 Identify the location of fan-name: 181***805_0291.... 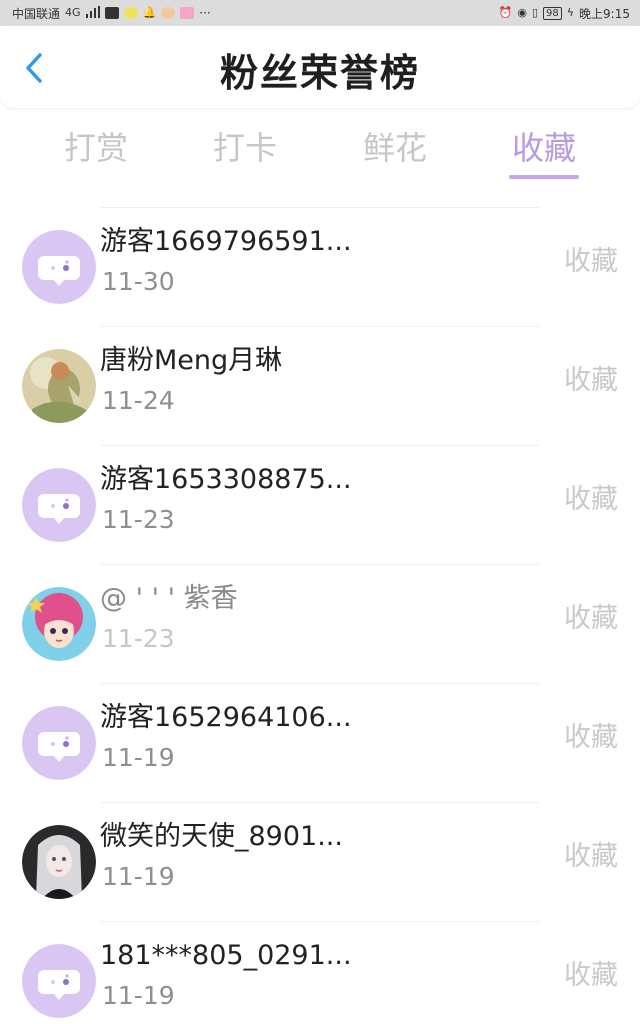
(226, 955).